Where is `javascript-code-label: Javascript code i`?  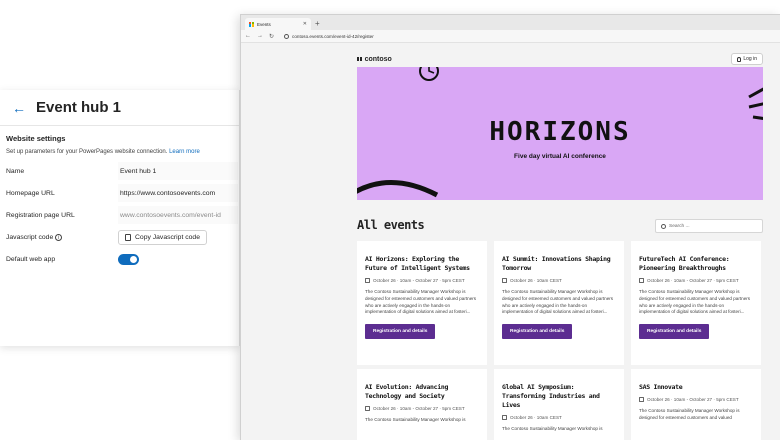
javascript-code-label: Javascript code i is located at coordinates (62, 237).